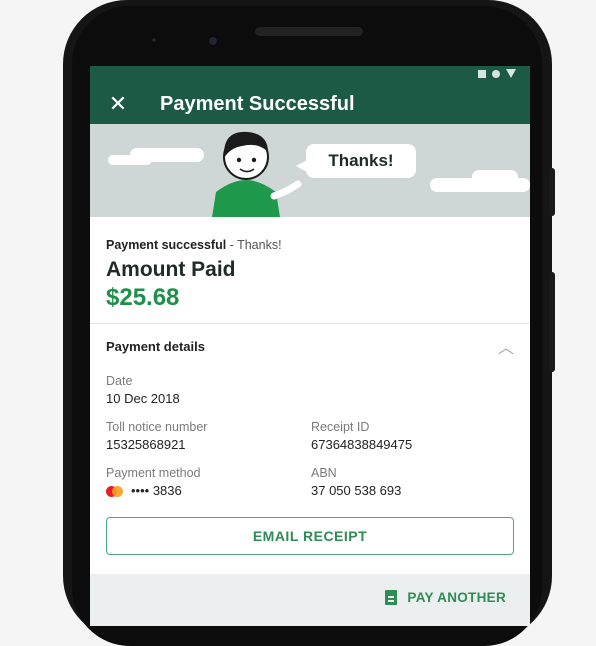 The width and height of the screenshot is (596, 646). Describe the element at coordinates (391, 597) in the screenshot. I see `document-icon` at that location.